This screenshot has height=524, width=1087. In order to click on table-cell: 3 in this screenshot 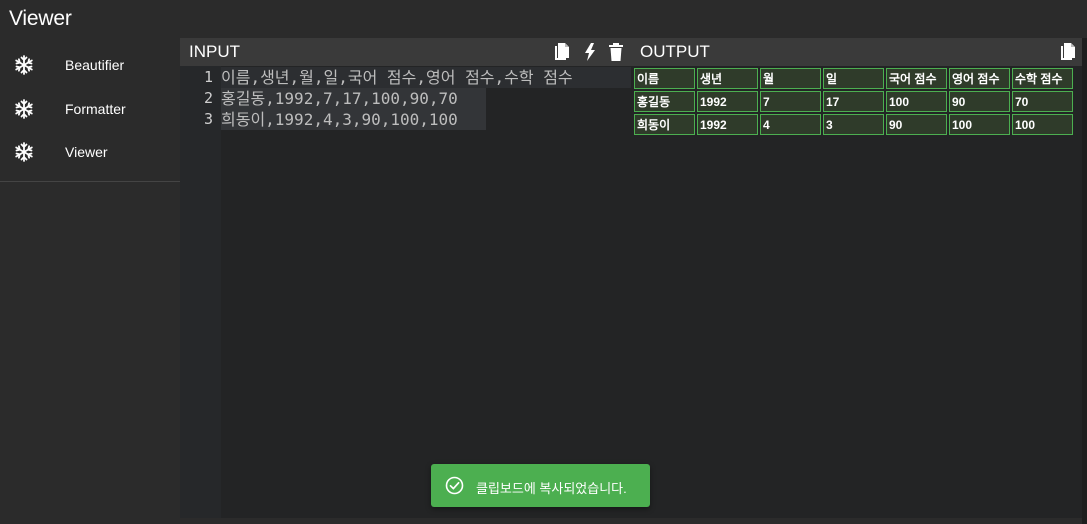, I will do `click(853, 124)`.